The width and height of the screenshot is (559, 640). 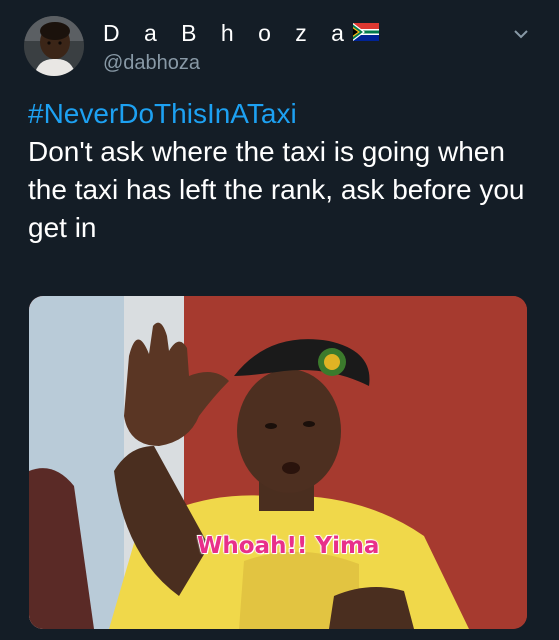 I want to click on avatar, so click(x=54, y=46).